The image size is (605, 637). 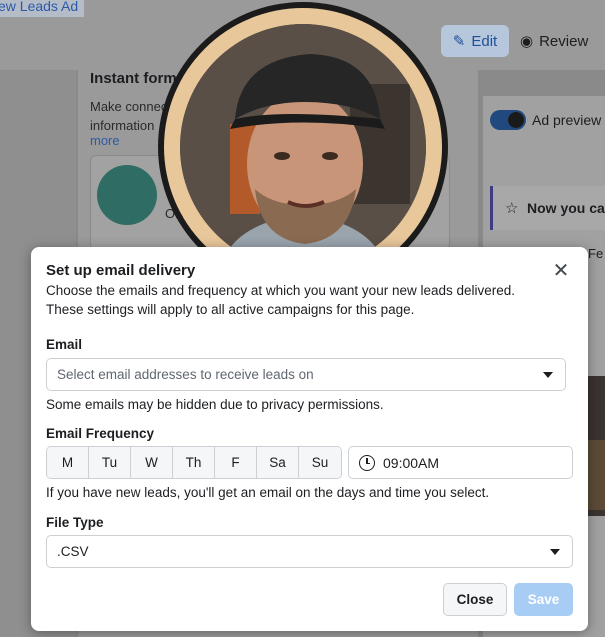 I want to click on day-monday: M, so click(x=68, y=462).